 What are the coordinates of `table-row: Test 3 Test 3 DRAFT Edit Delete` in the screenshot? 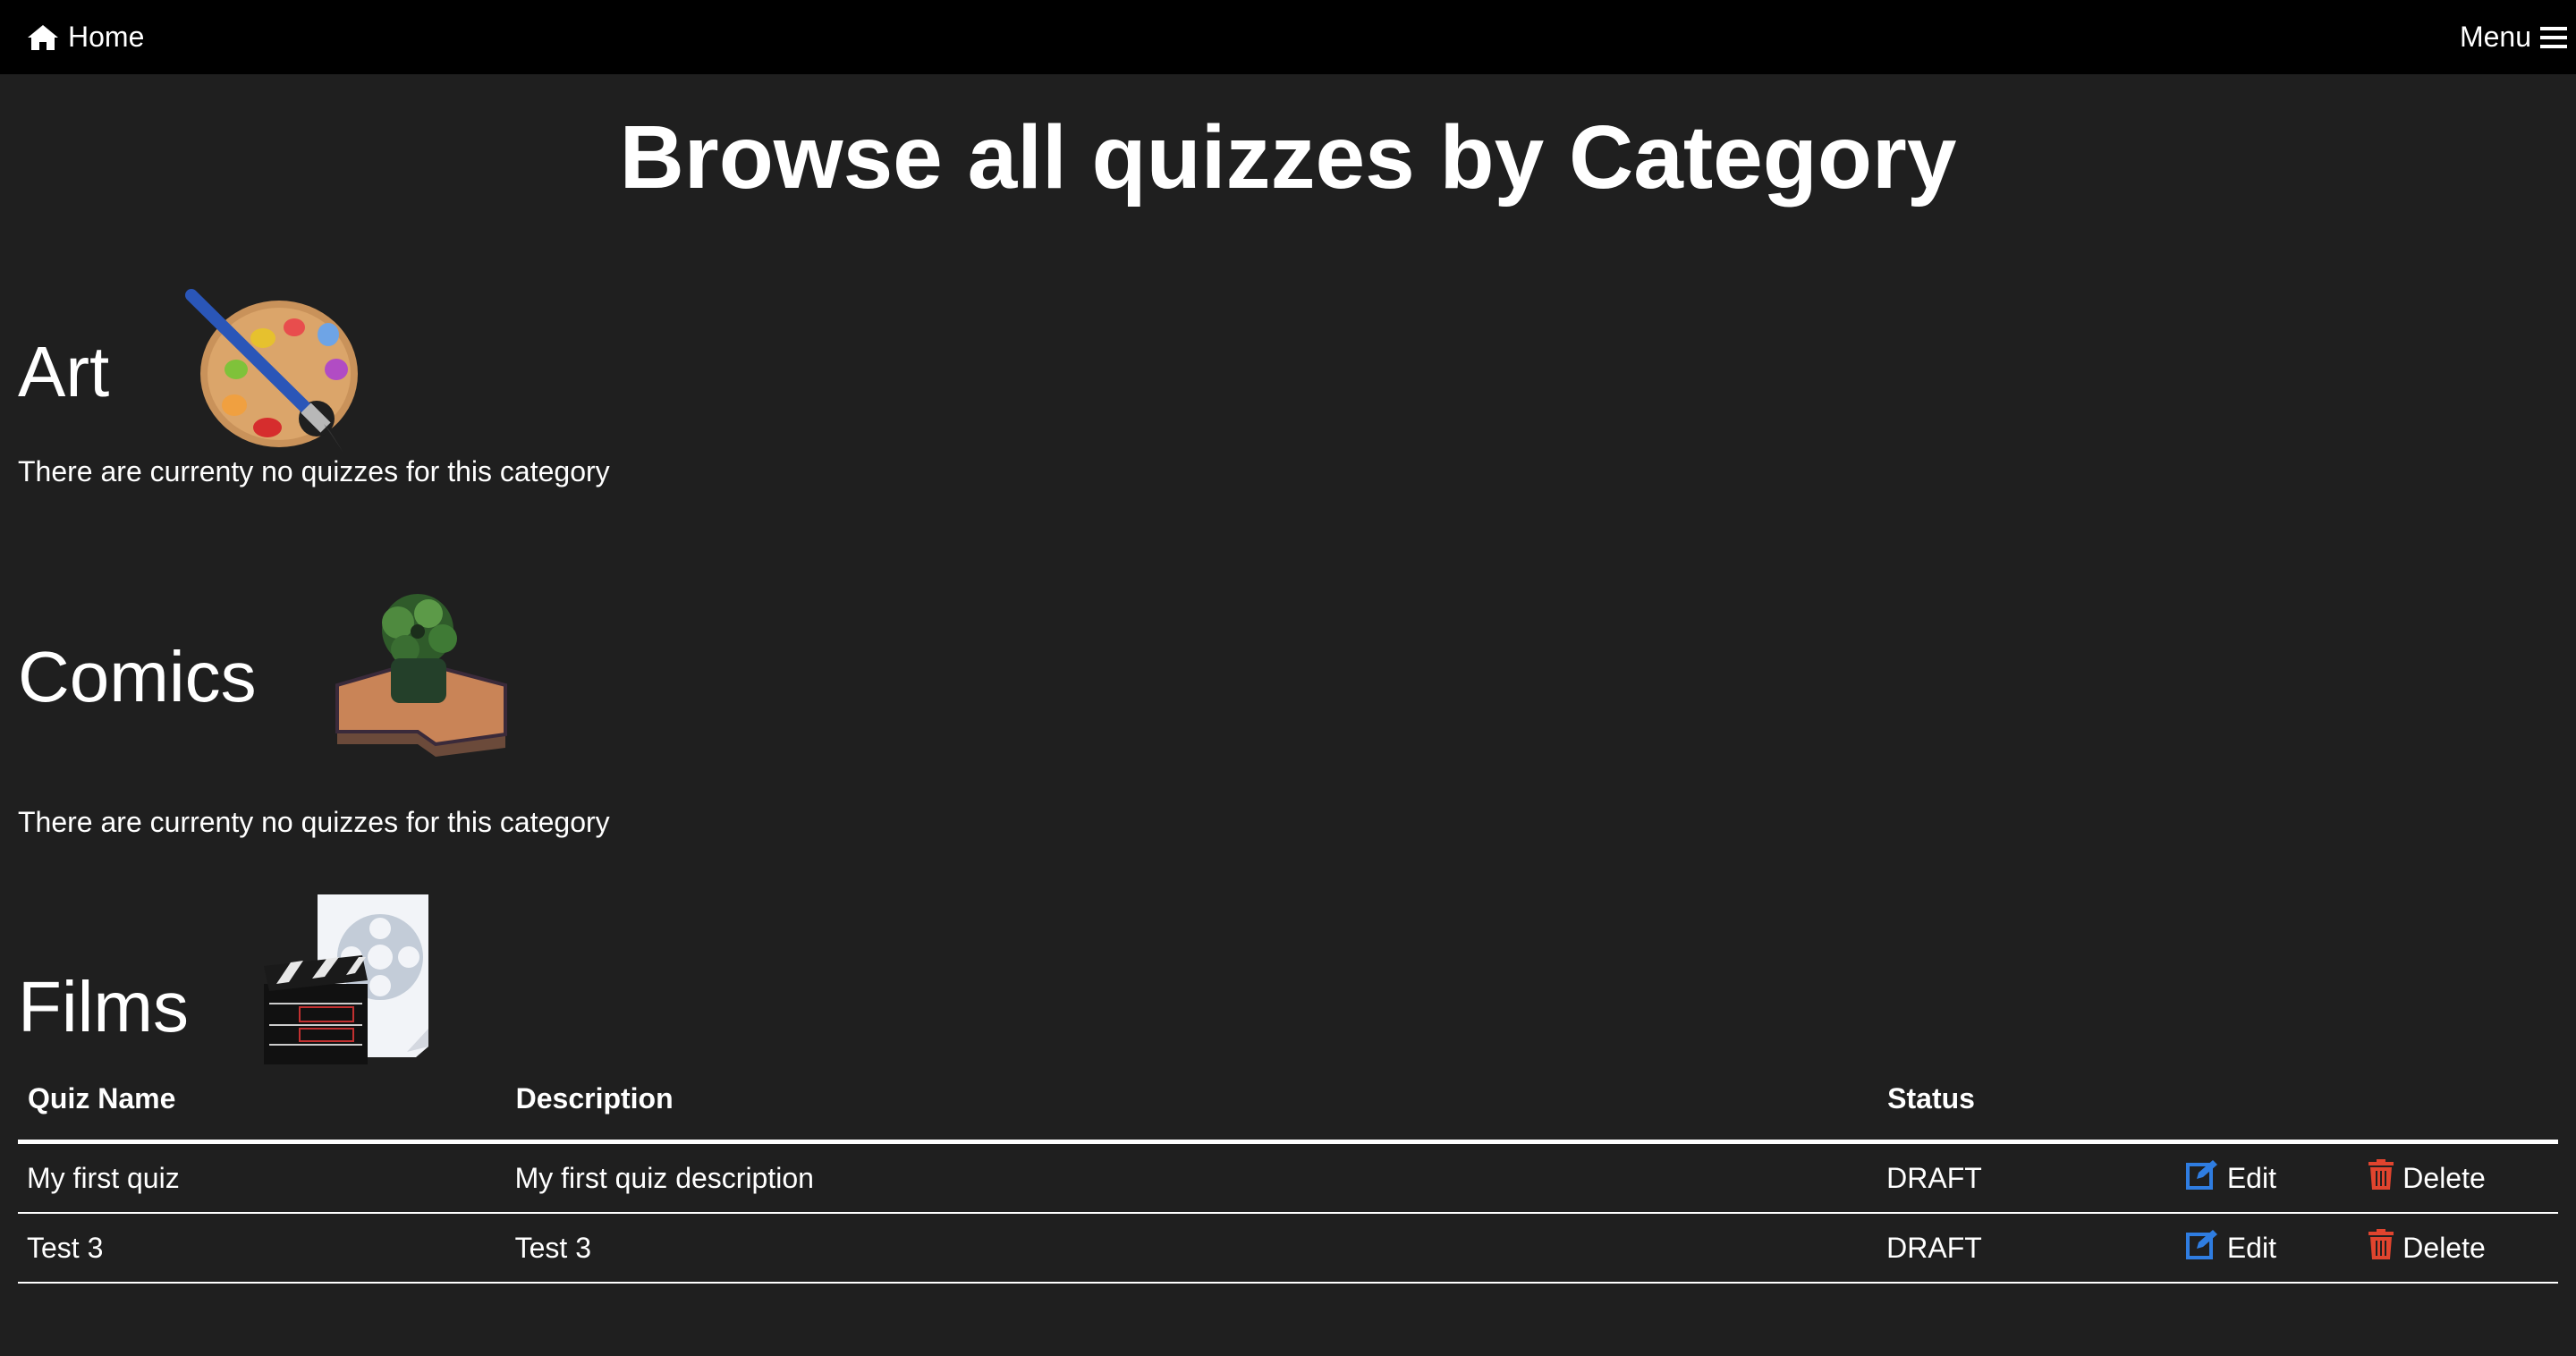 It's located at (1288, 1248).